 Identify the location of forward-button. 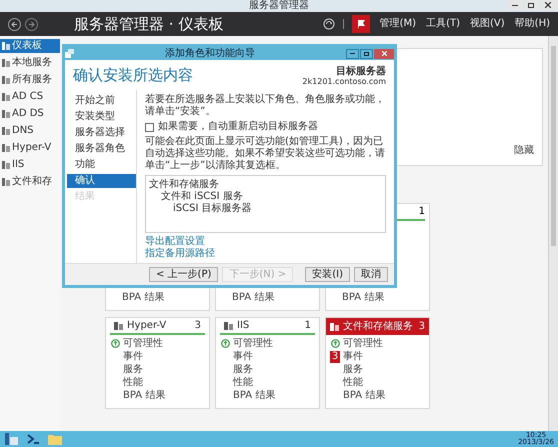
(31, 24).